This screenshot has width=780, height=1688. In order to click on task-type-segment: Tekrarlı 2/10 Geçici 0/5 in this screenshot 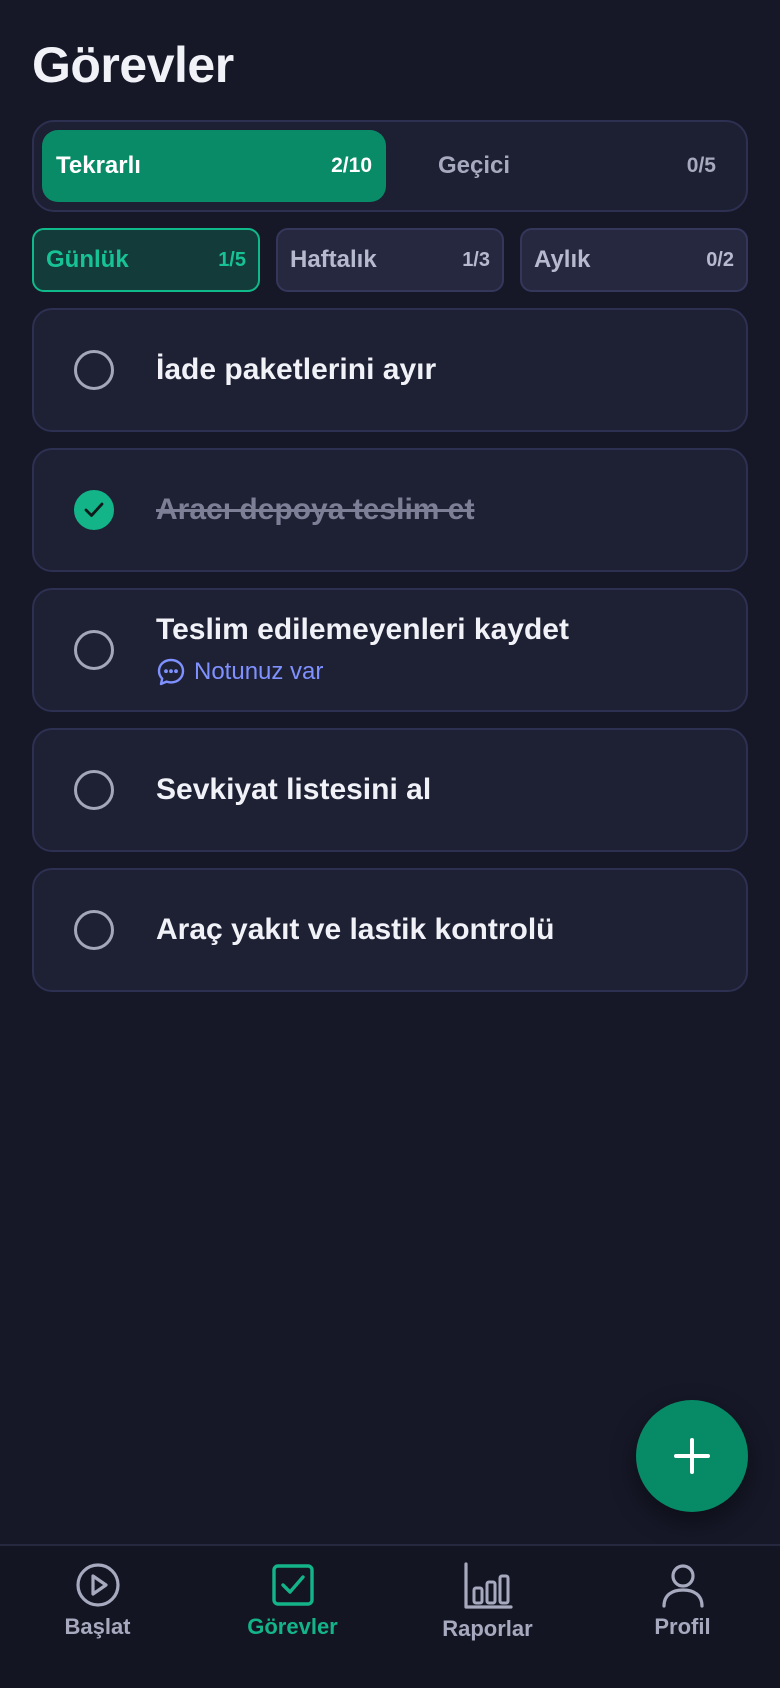, I will do `click(390, 166)`.